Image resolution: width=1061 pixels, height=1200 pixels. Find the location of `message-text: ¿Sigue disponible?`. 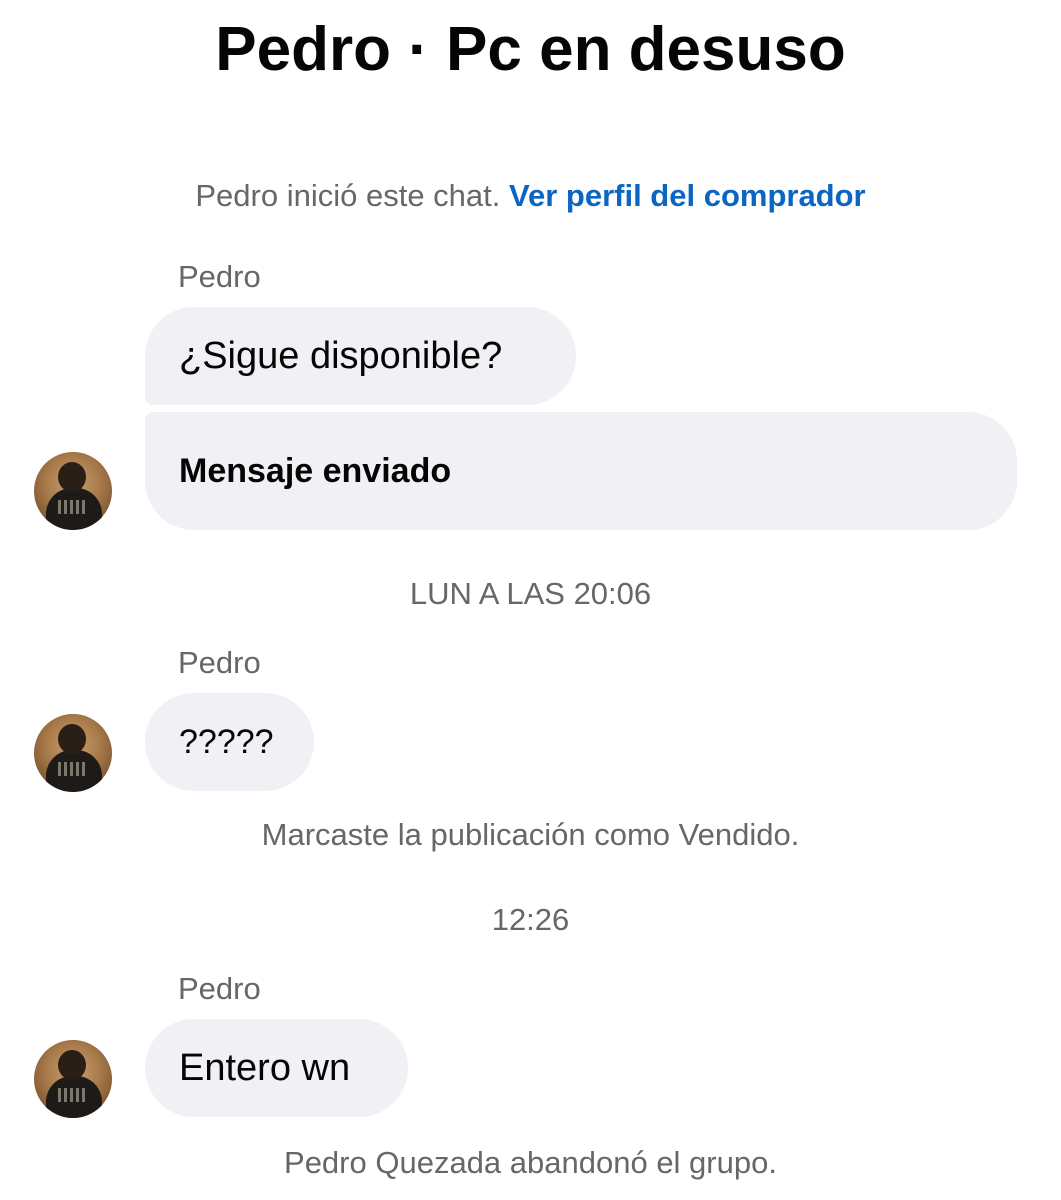

message-text: ¿Sigue disponible? is located at coordinates (341, 355).